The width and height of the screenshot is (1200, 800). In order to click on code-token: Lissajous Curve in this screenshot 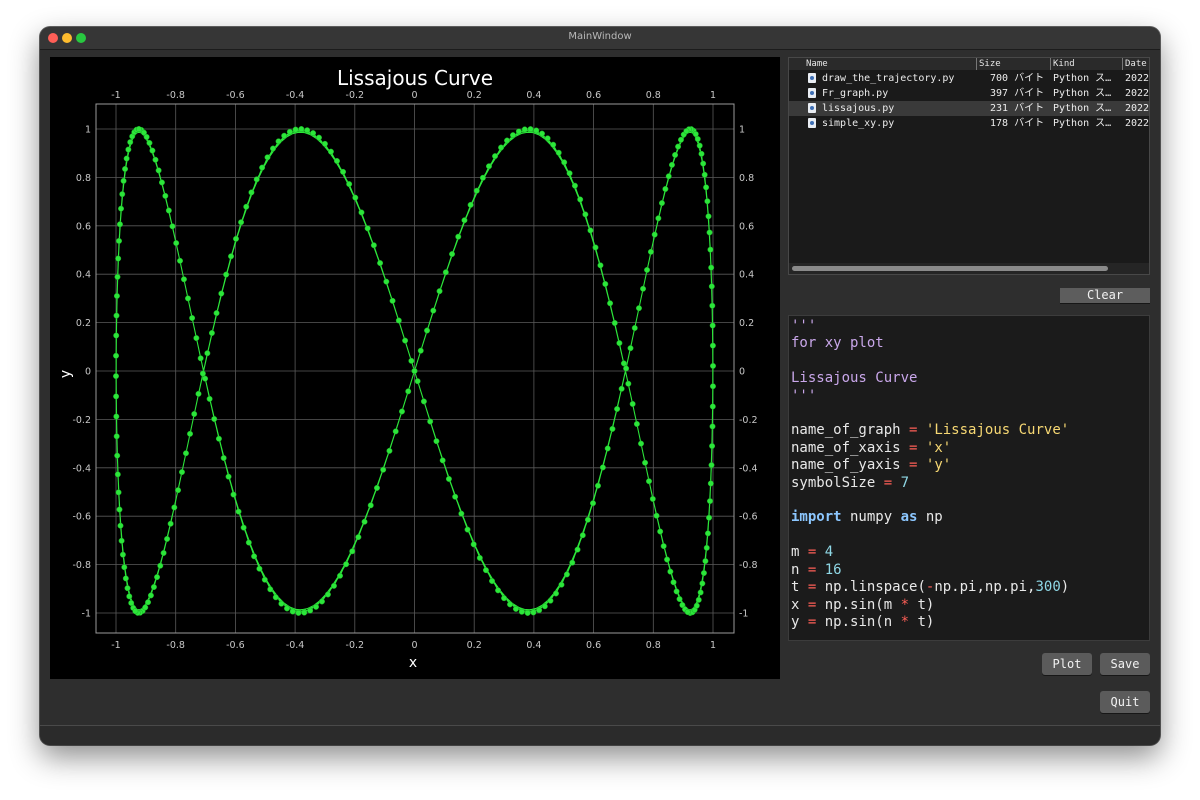, I will do `click(854, 378)`.